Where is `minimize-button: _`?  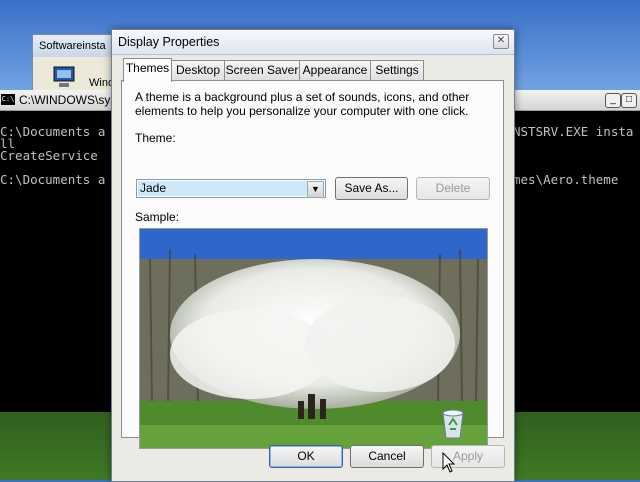 minimize-button: _ is located at coordinates (613, 100).